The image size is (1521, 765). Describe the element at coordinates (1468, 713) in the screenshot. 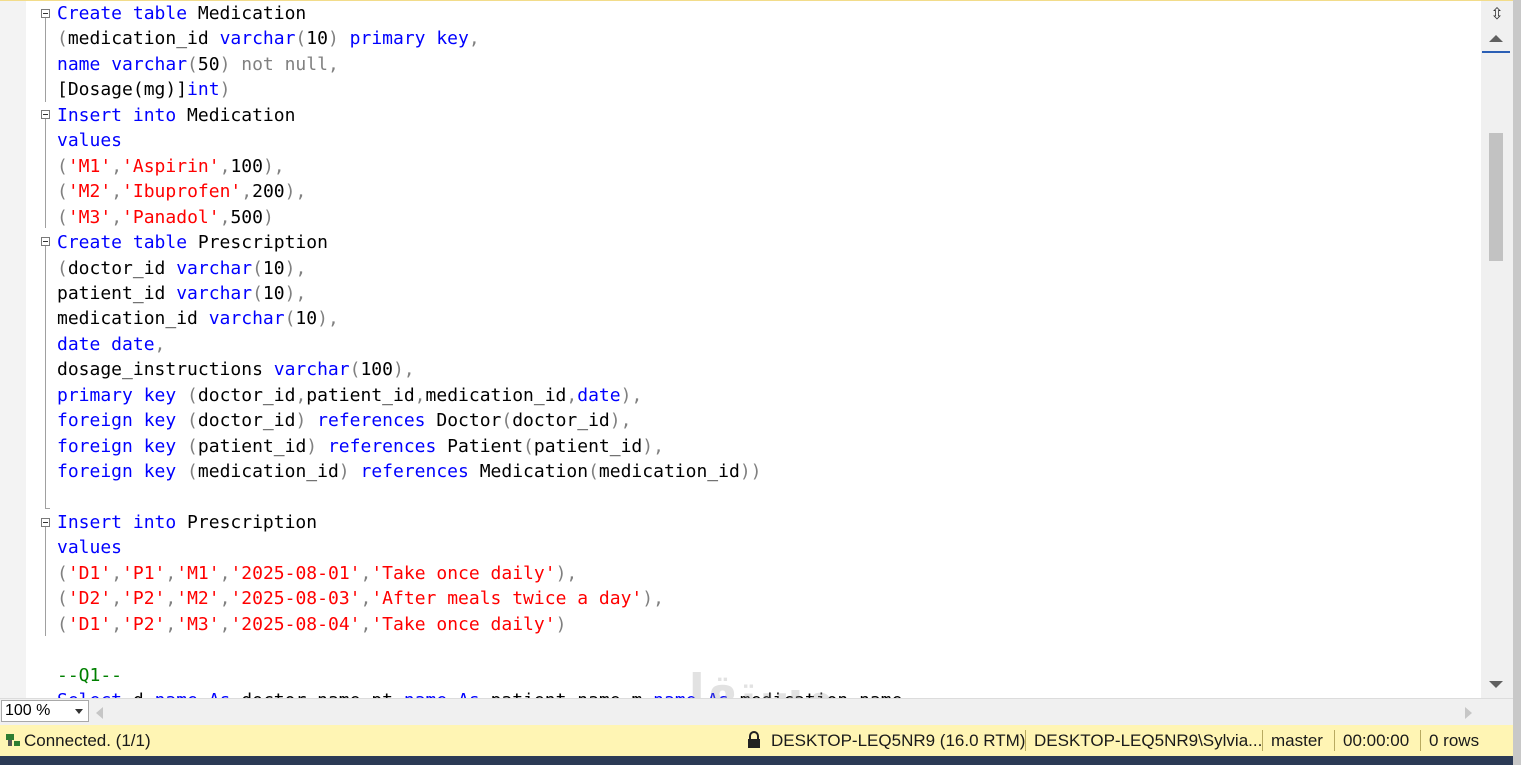

I see `scroll-right-icon` at that location.